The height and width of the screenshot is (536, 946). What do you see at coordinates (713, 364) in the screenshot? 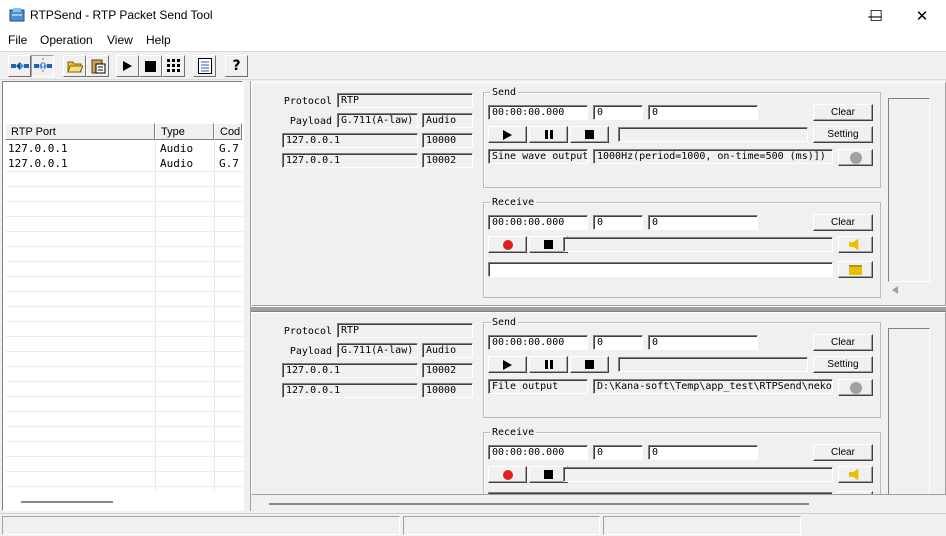
I see `send-progress-bar` at bounding box center [713, 364].